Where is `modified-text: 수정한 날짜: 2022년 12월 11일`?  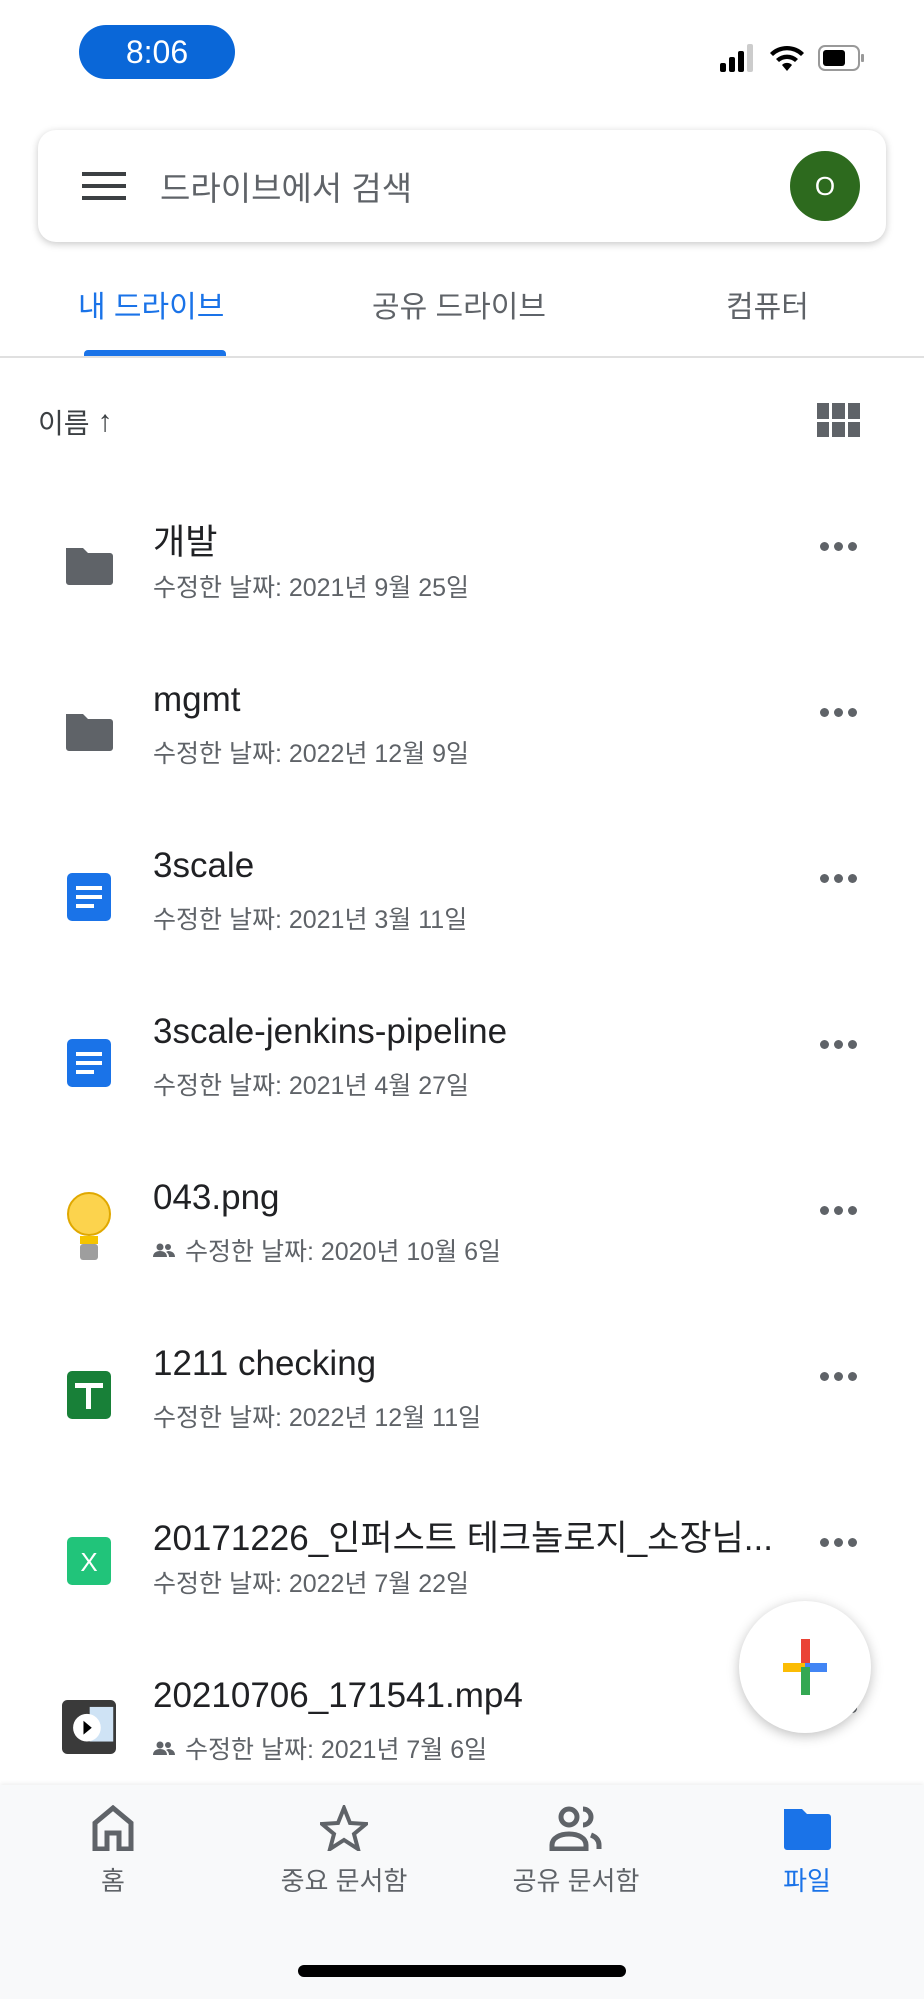 modified-text: 수정한 날짜: 2022년 12월 11일 is located at coordinates (317, 1418).